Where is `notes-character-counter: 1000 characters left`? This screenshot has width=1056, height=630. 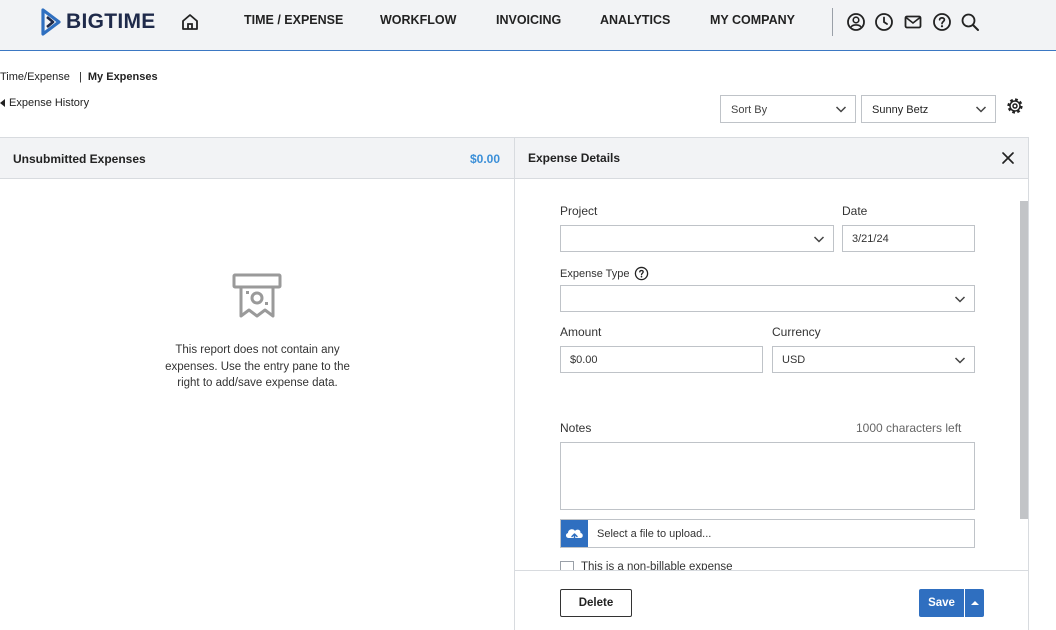
notes-character-counter: 1000 characters left is located at coordinates (909, 428).